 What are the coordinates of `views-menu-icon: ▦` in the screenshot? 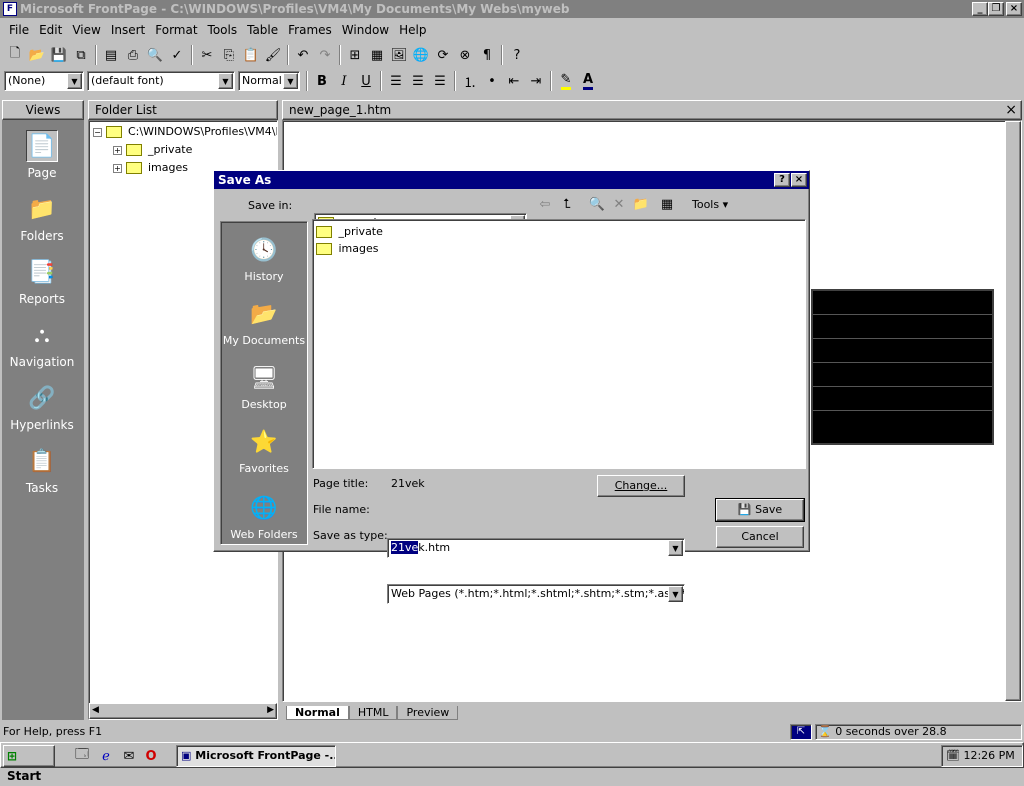 It's located at (667, 204).